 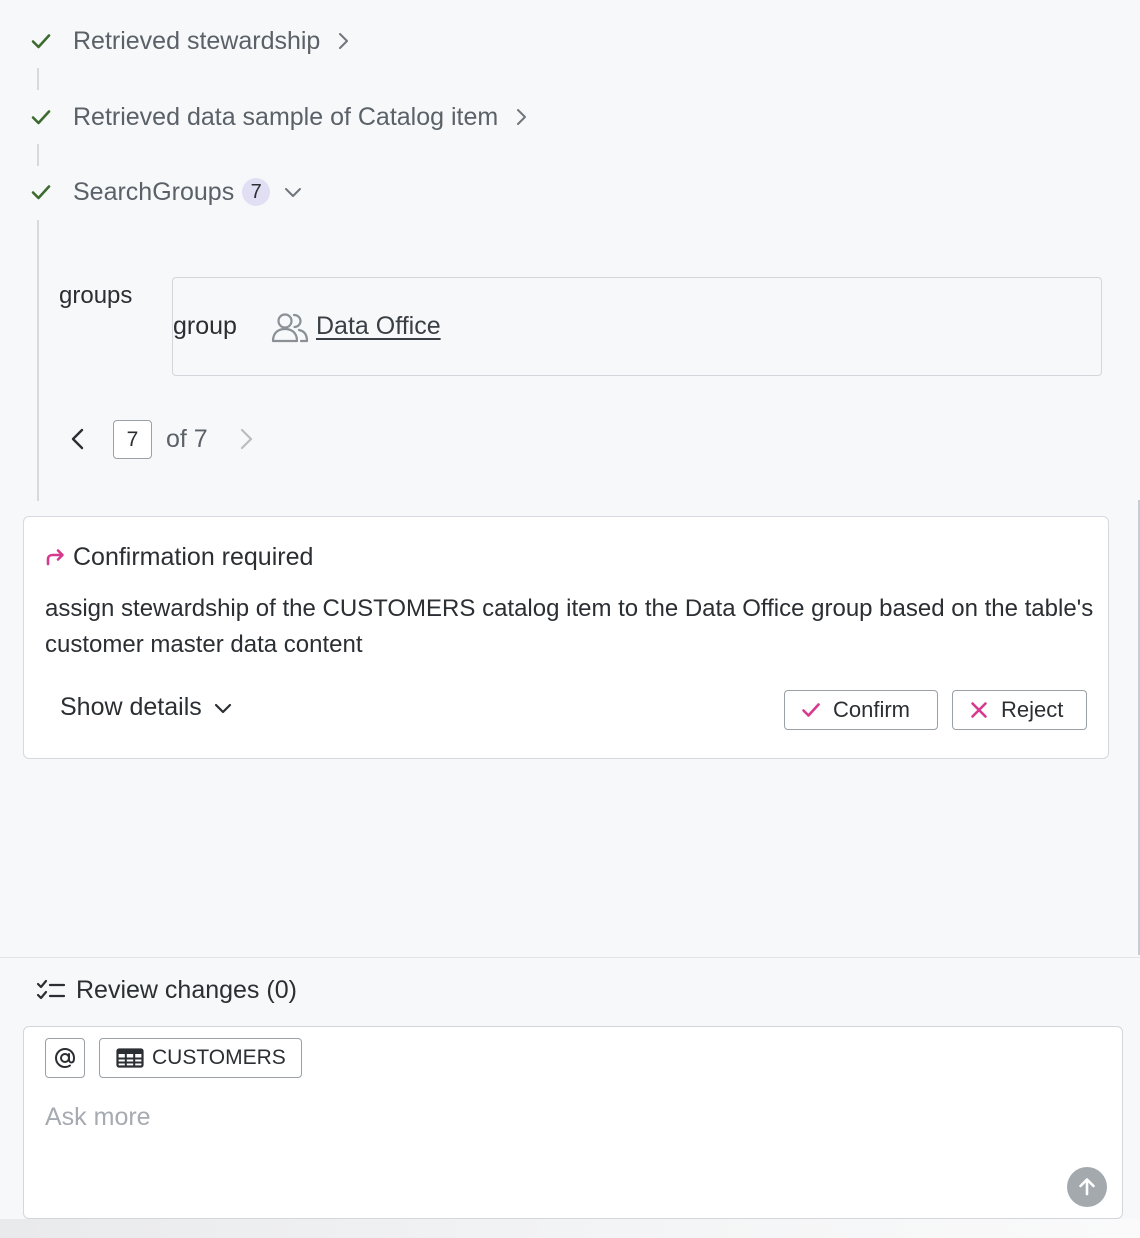 What do you see at coordinates (51, 989) in the screenshot?
I see `checklist-icon` at bounding box center [51, 989].